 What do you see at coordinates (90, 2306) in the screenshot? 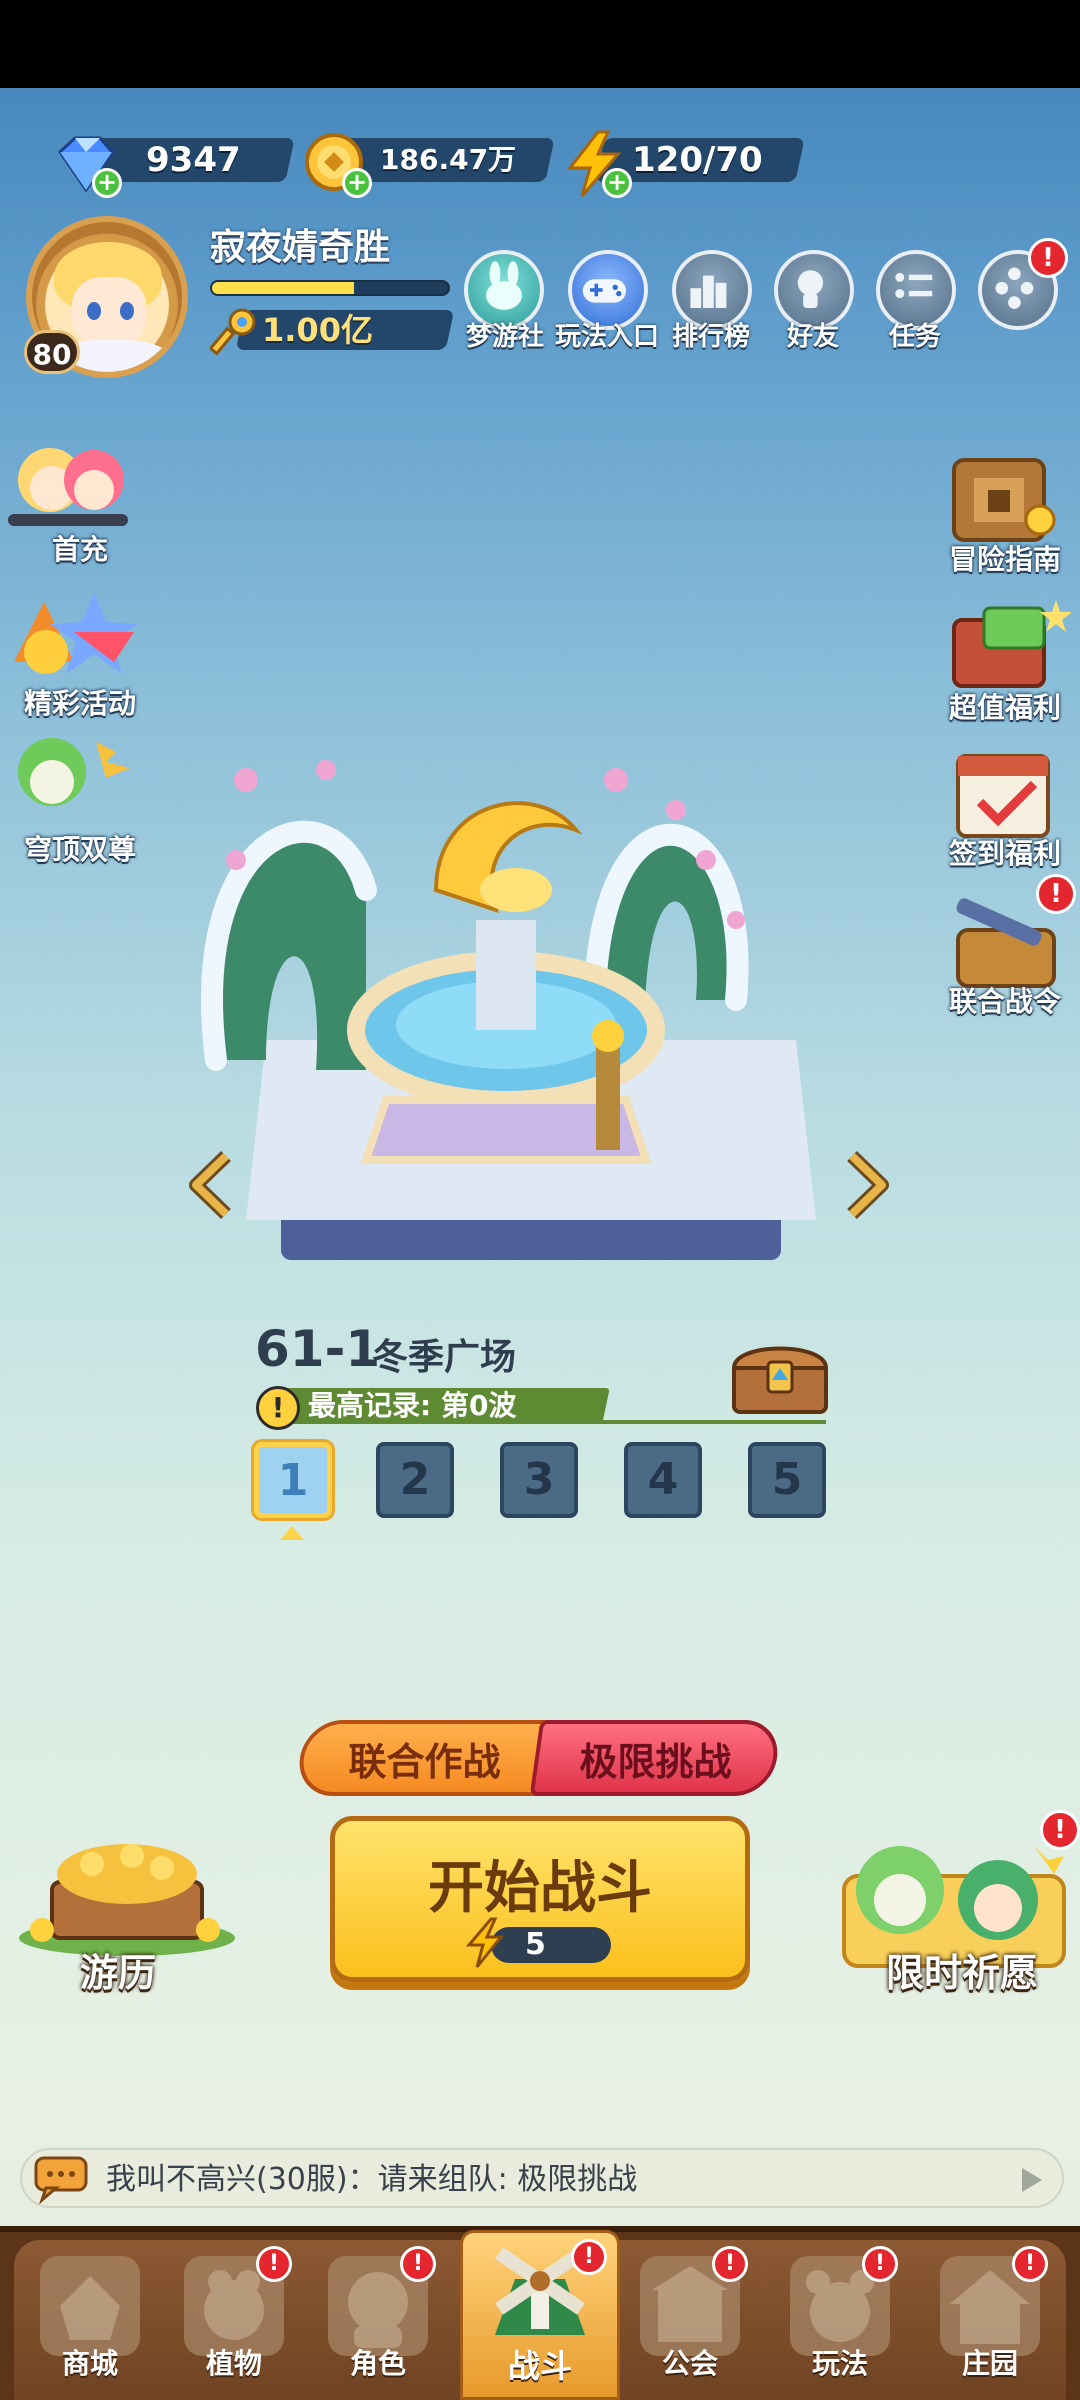
I see `shop-icon` at bounding box center [90, 2306].